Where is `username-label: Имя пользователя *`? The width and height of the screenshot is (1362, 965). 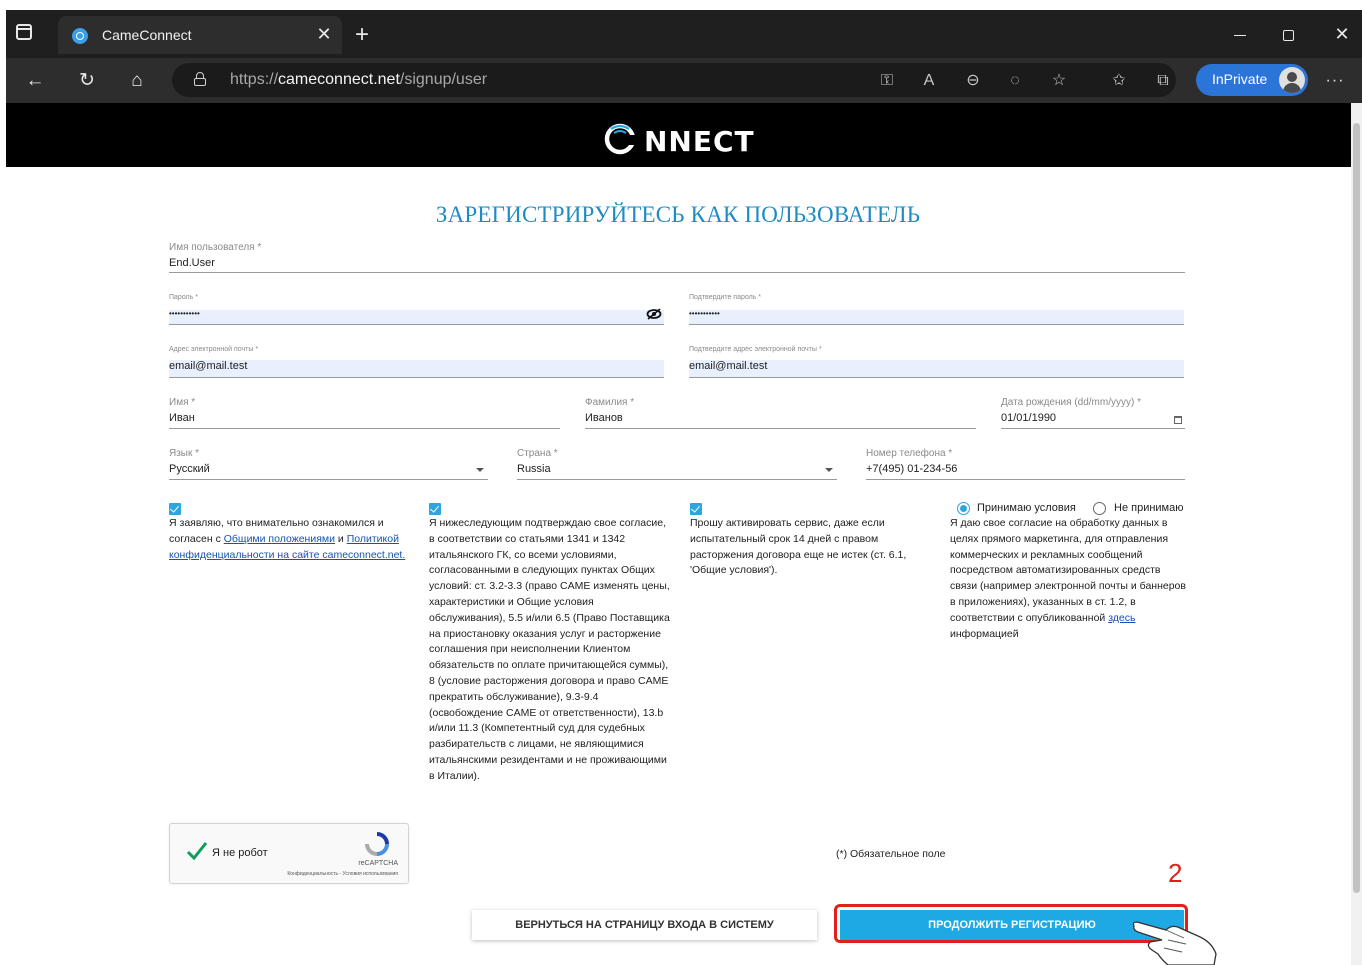 username-label: Имя пользователя * is located at coordinates (215, 247).